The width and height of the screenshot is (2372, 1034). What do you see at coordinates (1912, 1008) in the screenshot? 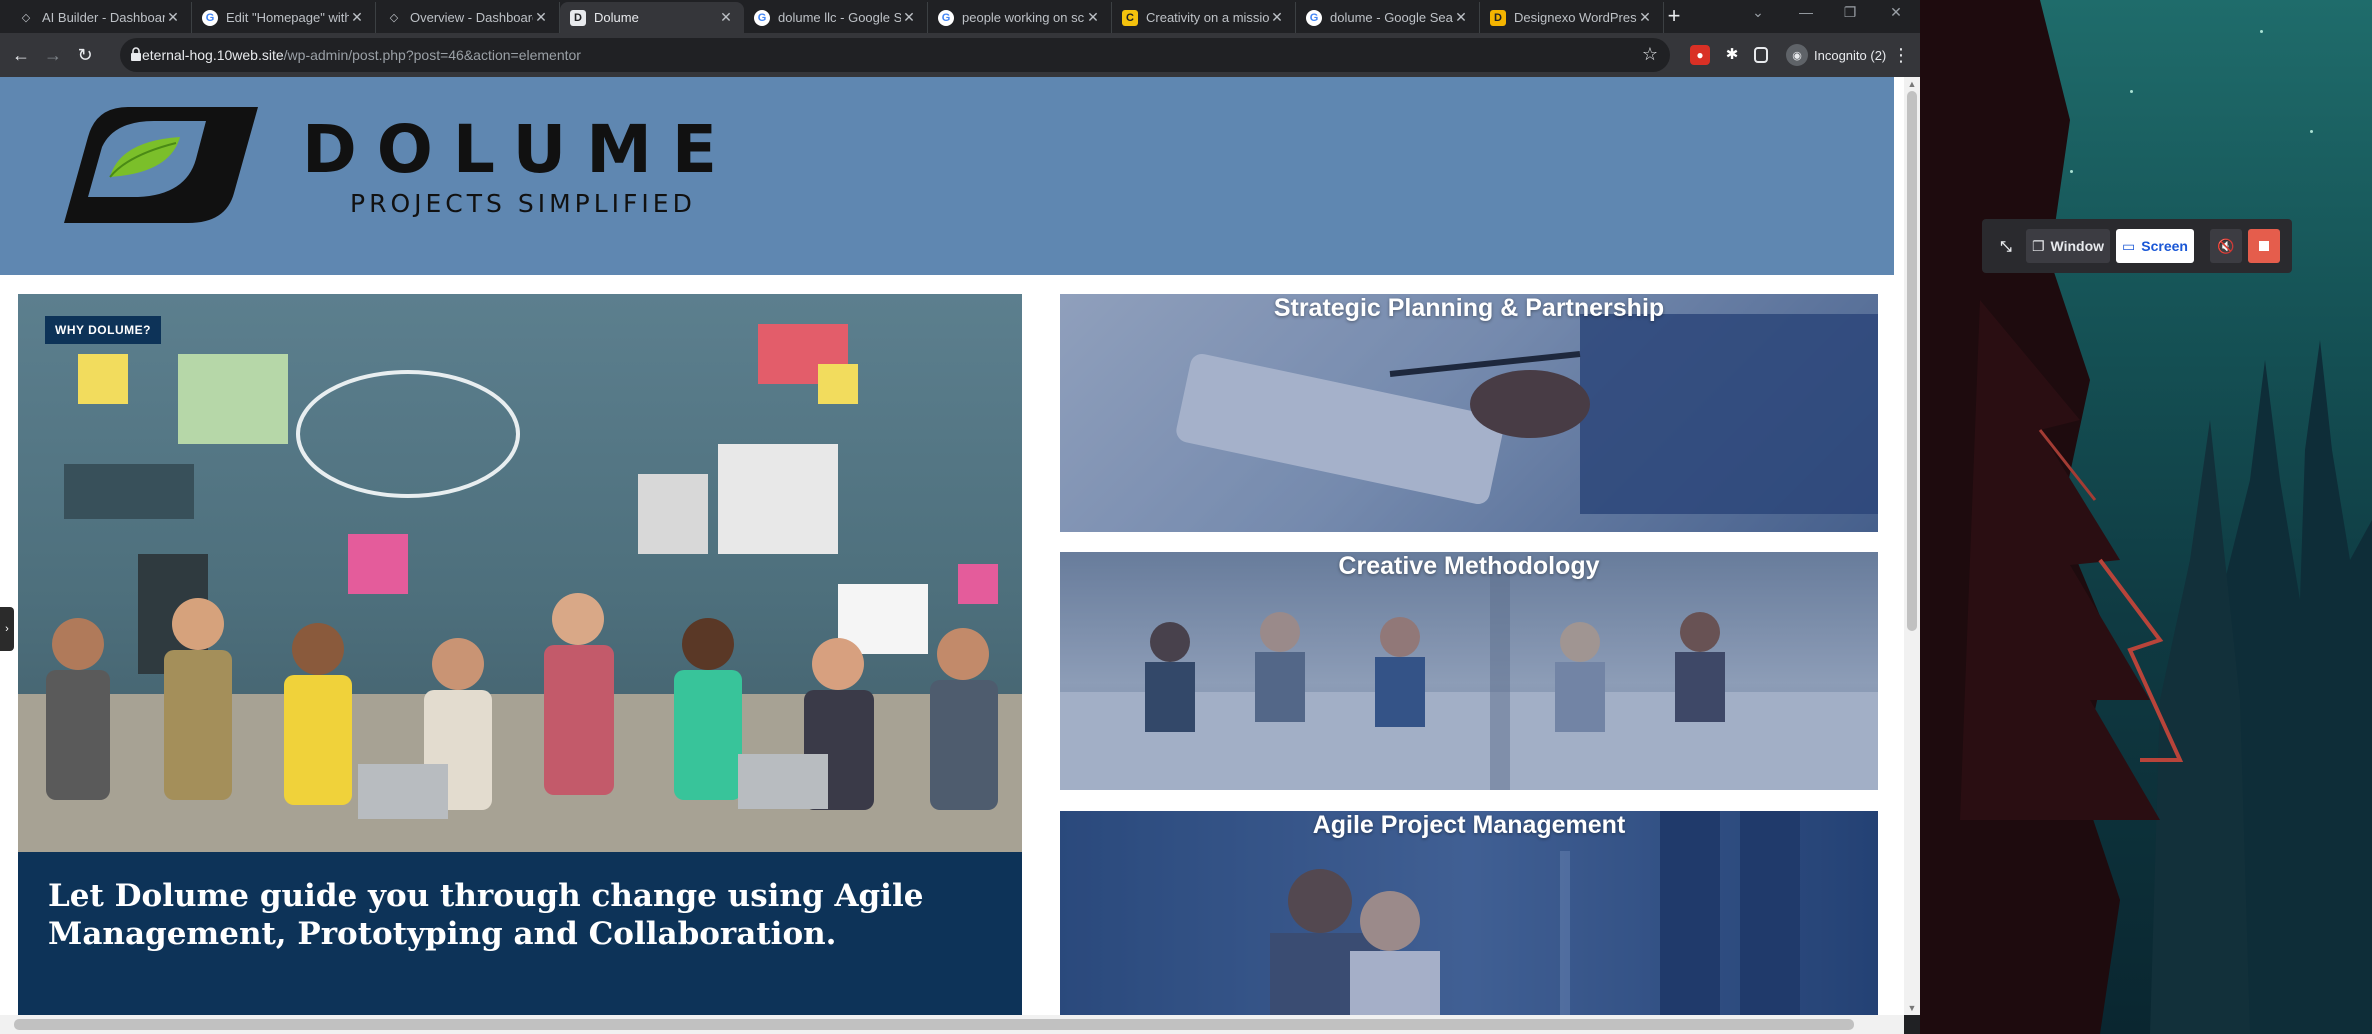
I see `scroll-down-icon: ▼` at bounding box center [1912, 1008].